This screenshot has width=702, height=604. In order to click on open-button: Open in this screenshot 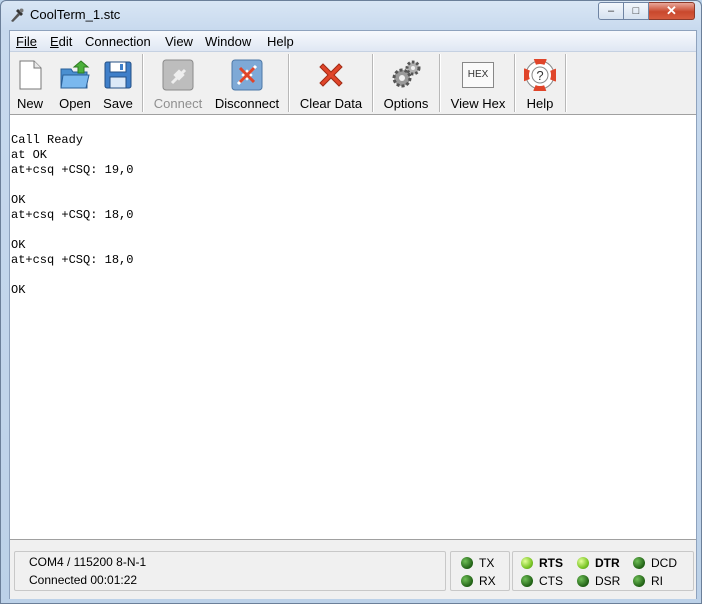, I will do `click(75, 84)`.